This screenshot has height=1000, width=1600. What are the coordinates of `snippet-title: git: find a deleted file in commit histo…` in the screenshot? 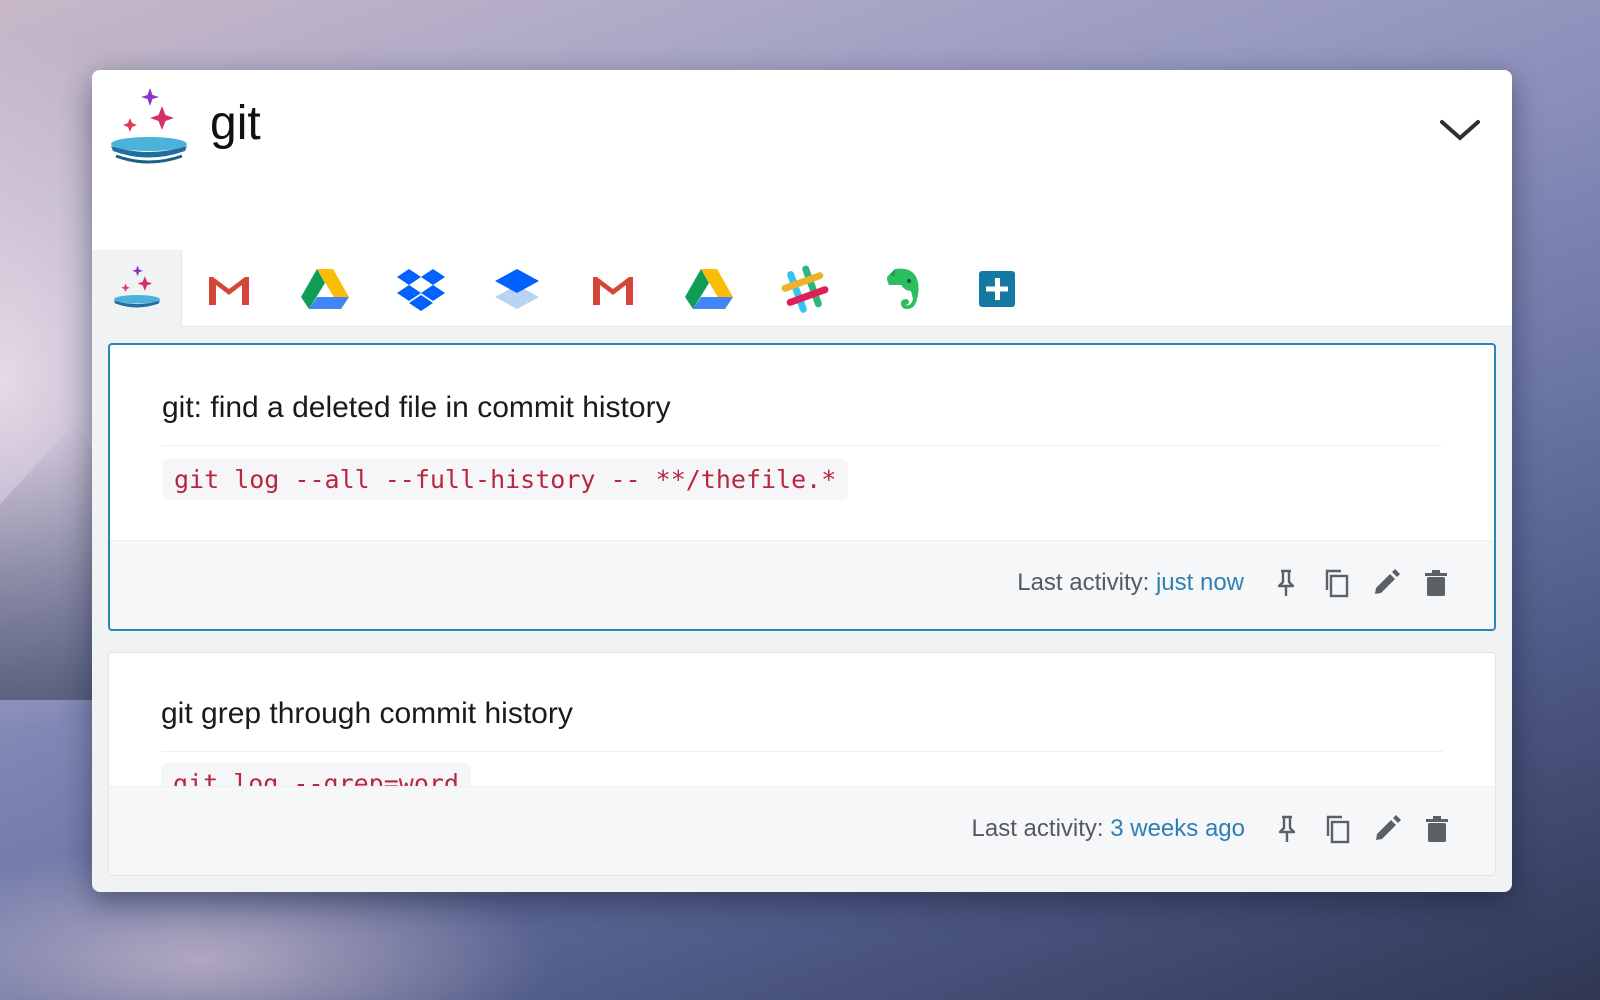 It's located at (416, 407).